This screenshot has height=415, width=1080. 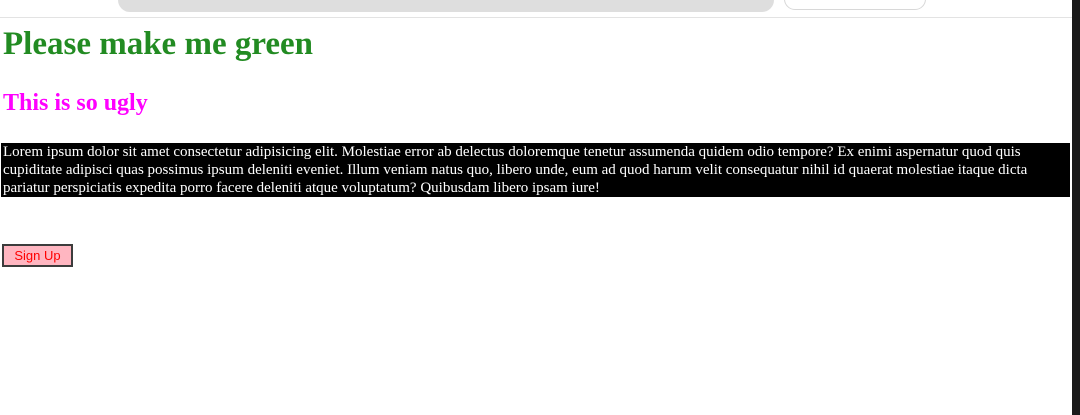 What do you see at coordinates (89, 1) in the screenshot?
I see `back-arrow-icon: ←` at bounding box center [89, 1].